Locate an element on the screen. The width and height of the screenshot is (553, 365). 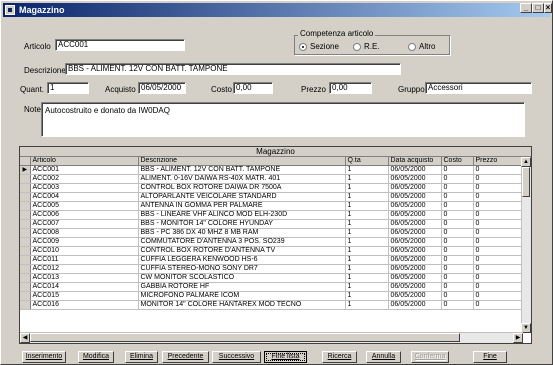
h-scroll-thumb is located at coordinates (245, 337).